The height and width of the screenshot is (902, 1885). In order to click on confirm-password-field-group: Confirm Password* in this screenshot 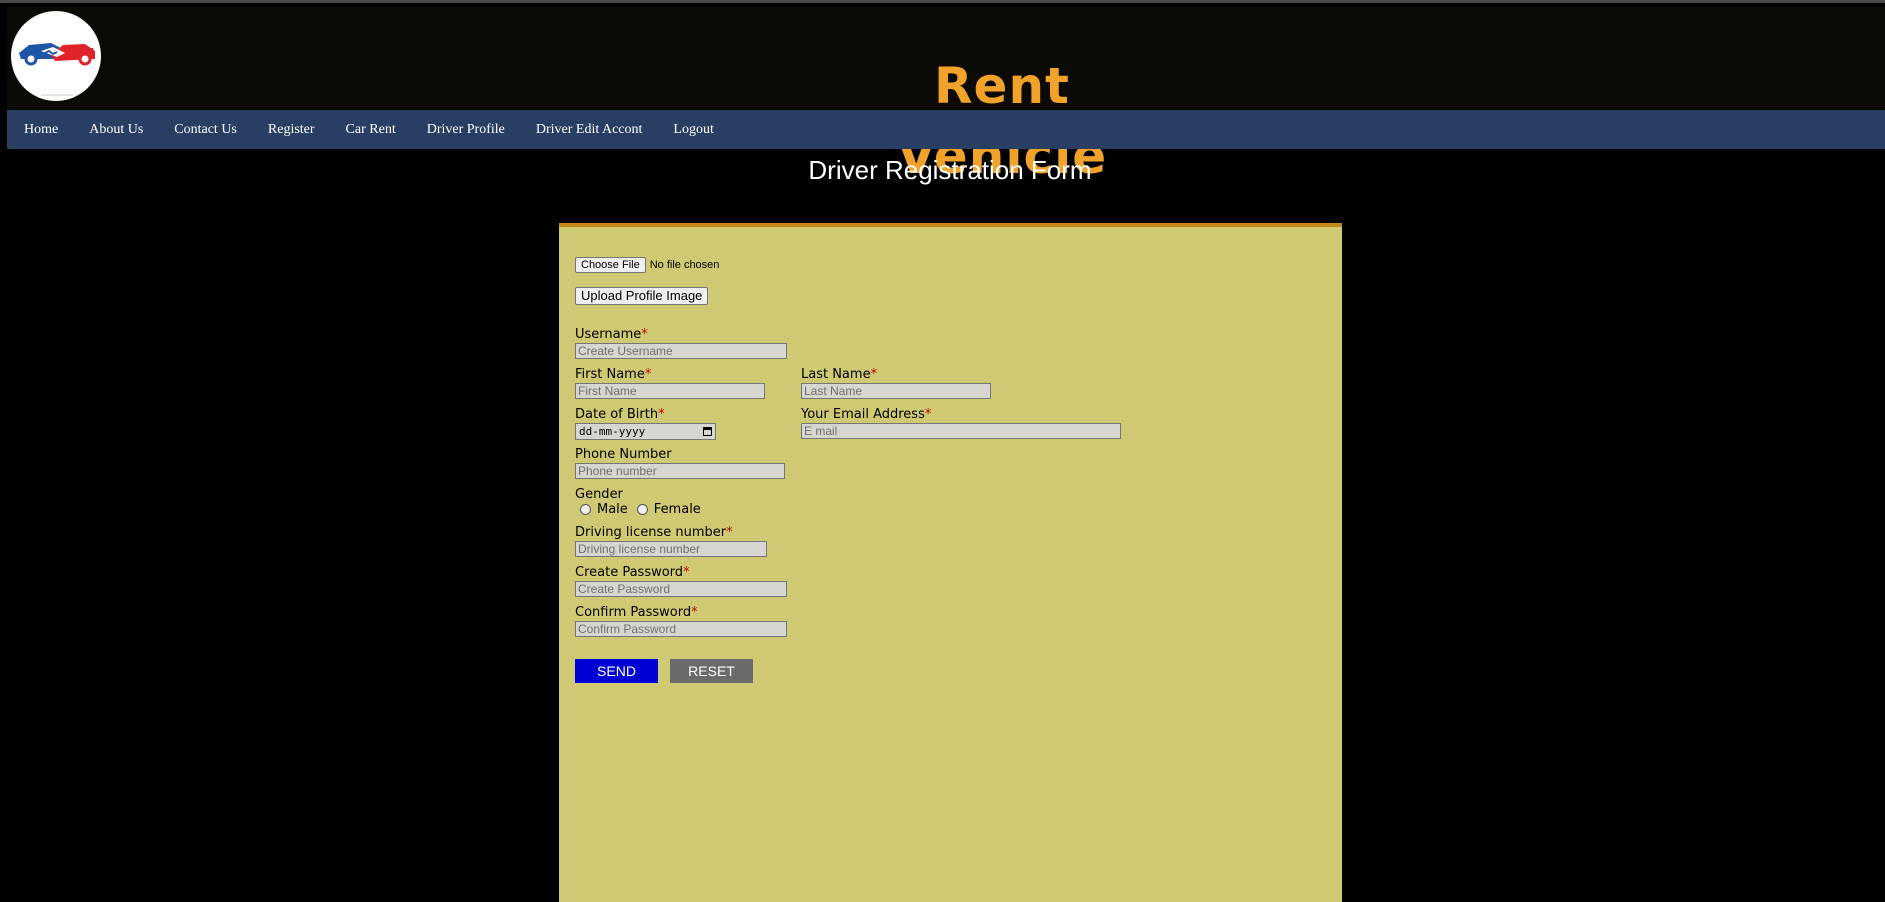, I will do `click(681, 621)`.